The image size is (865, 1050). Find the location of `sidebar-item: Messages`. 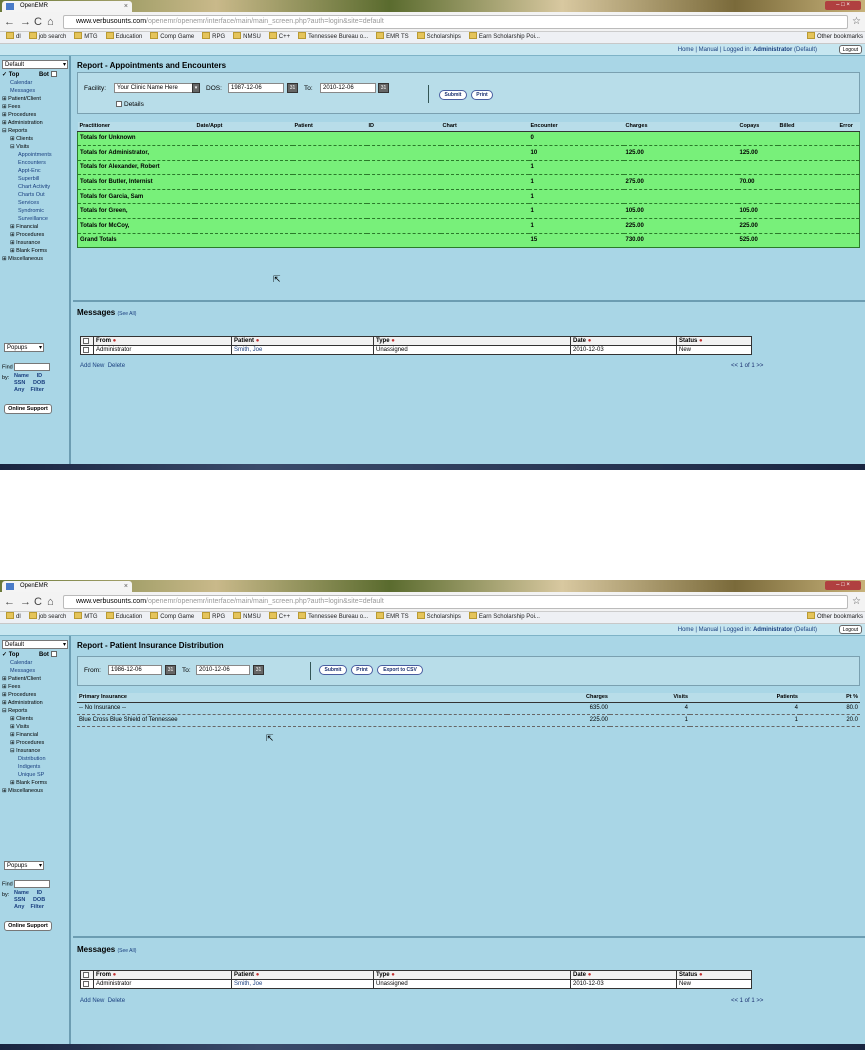

sidebar-item: Messages is located at coordinates (36, 671).